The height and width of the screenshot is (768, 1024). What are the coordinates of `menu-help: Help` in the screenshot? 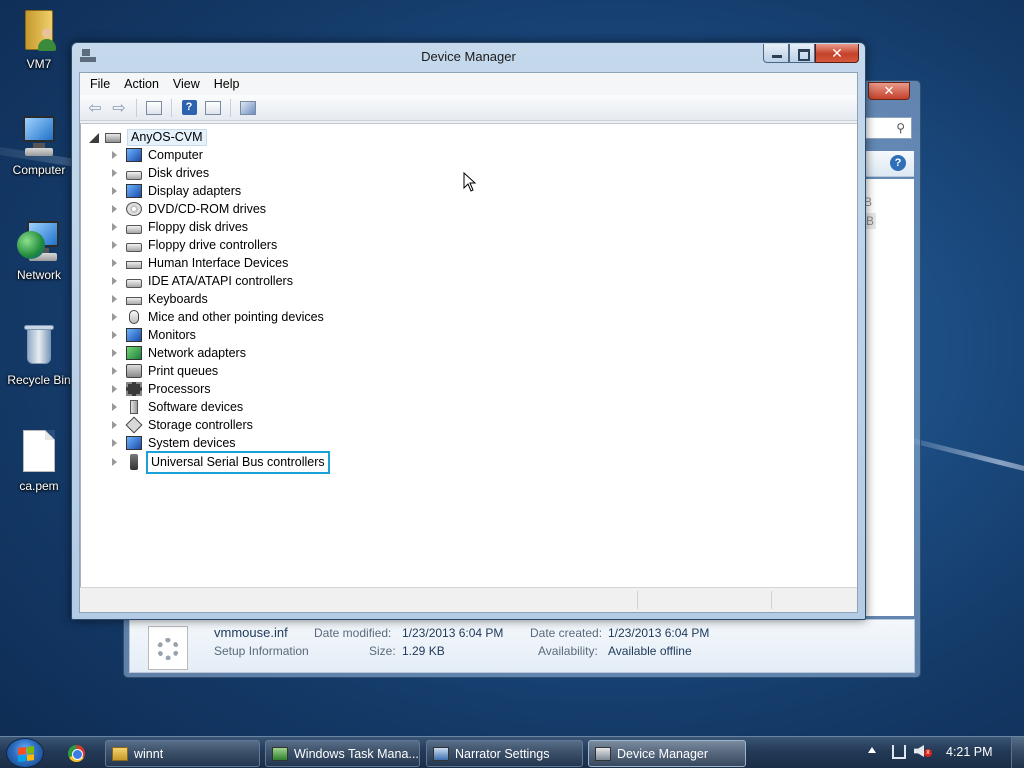 It's located at (227, 84).